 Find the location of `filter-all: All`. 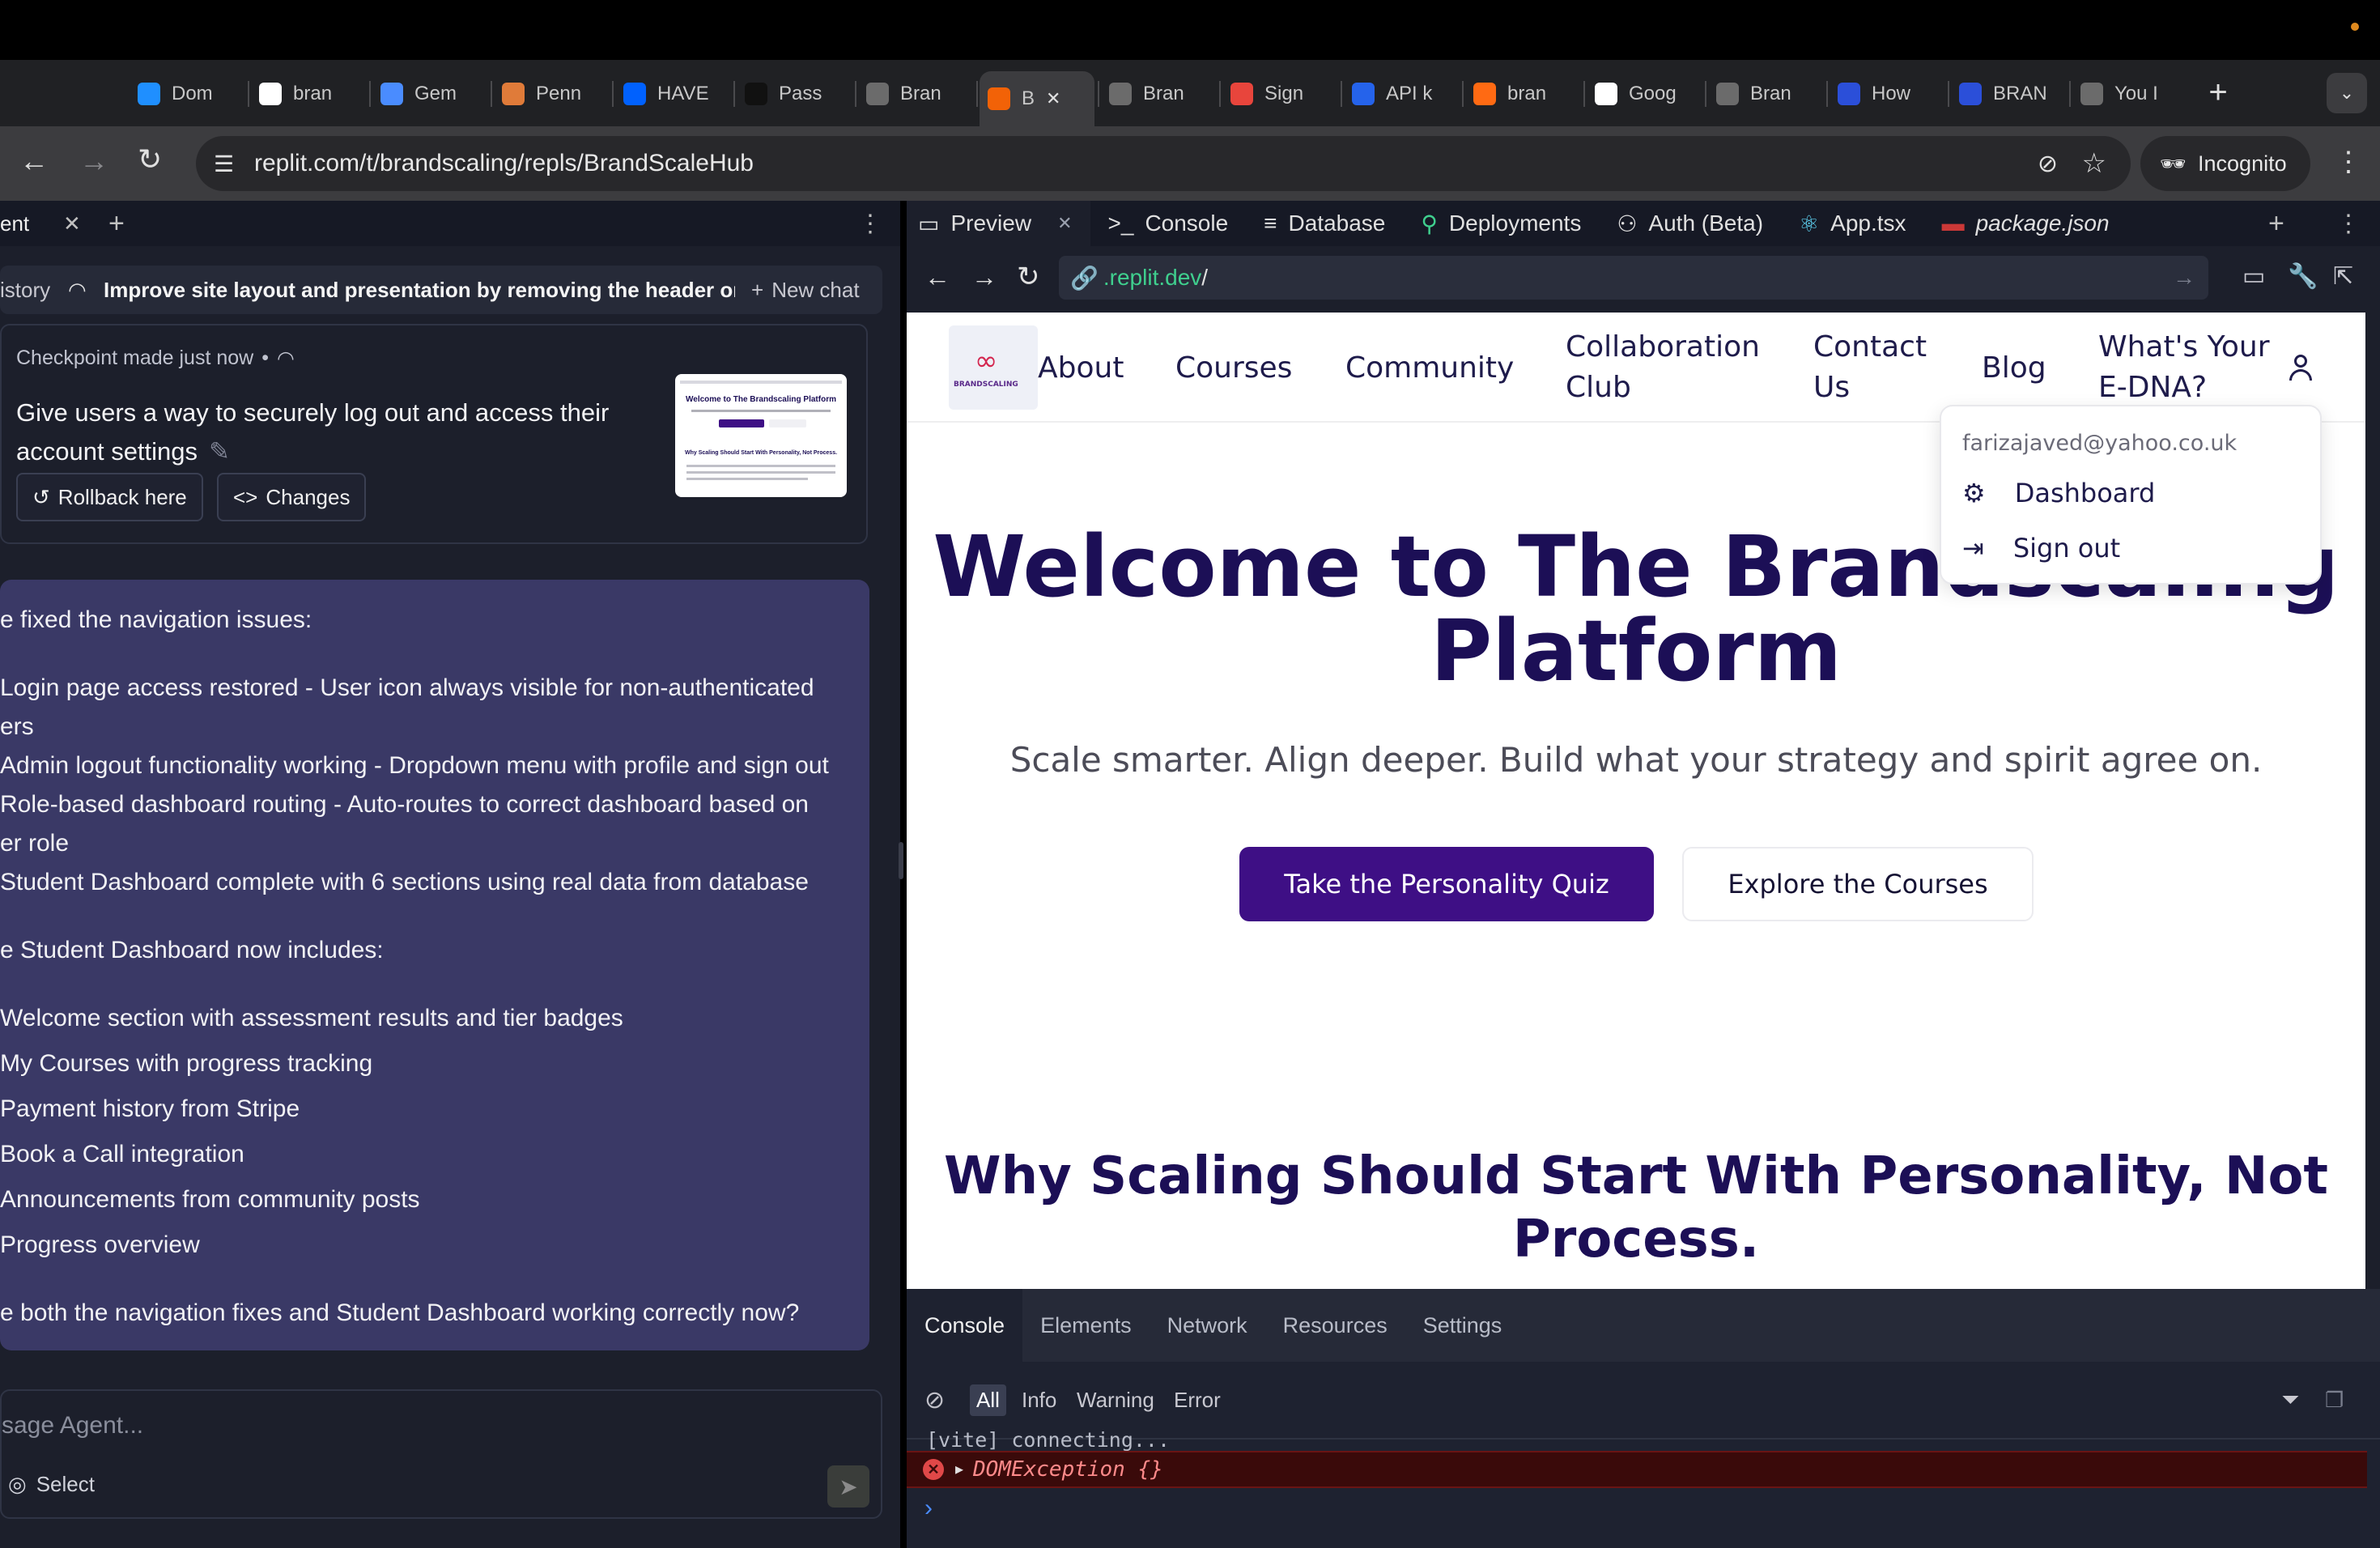

filter-all: All is located at coordinates (988, 1400).